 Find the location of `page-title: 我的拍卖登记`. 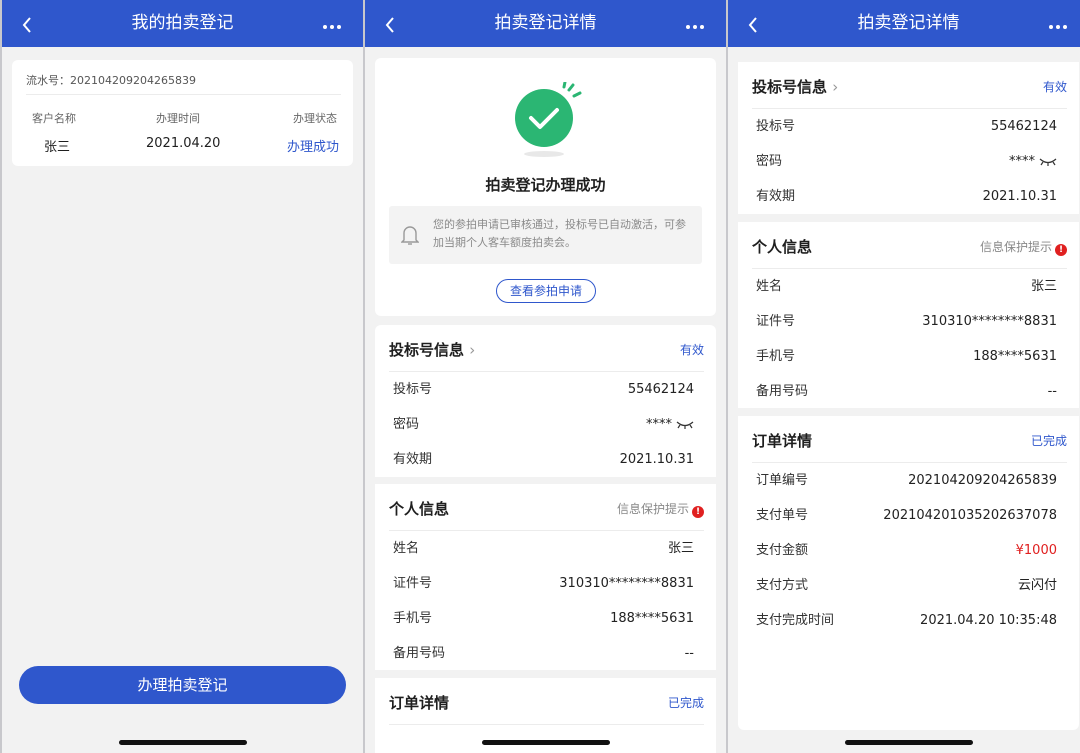

page-title: 我的拍卖登记 is located at coordinates (182, 23).